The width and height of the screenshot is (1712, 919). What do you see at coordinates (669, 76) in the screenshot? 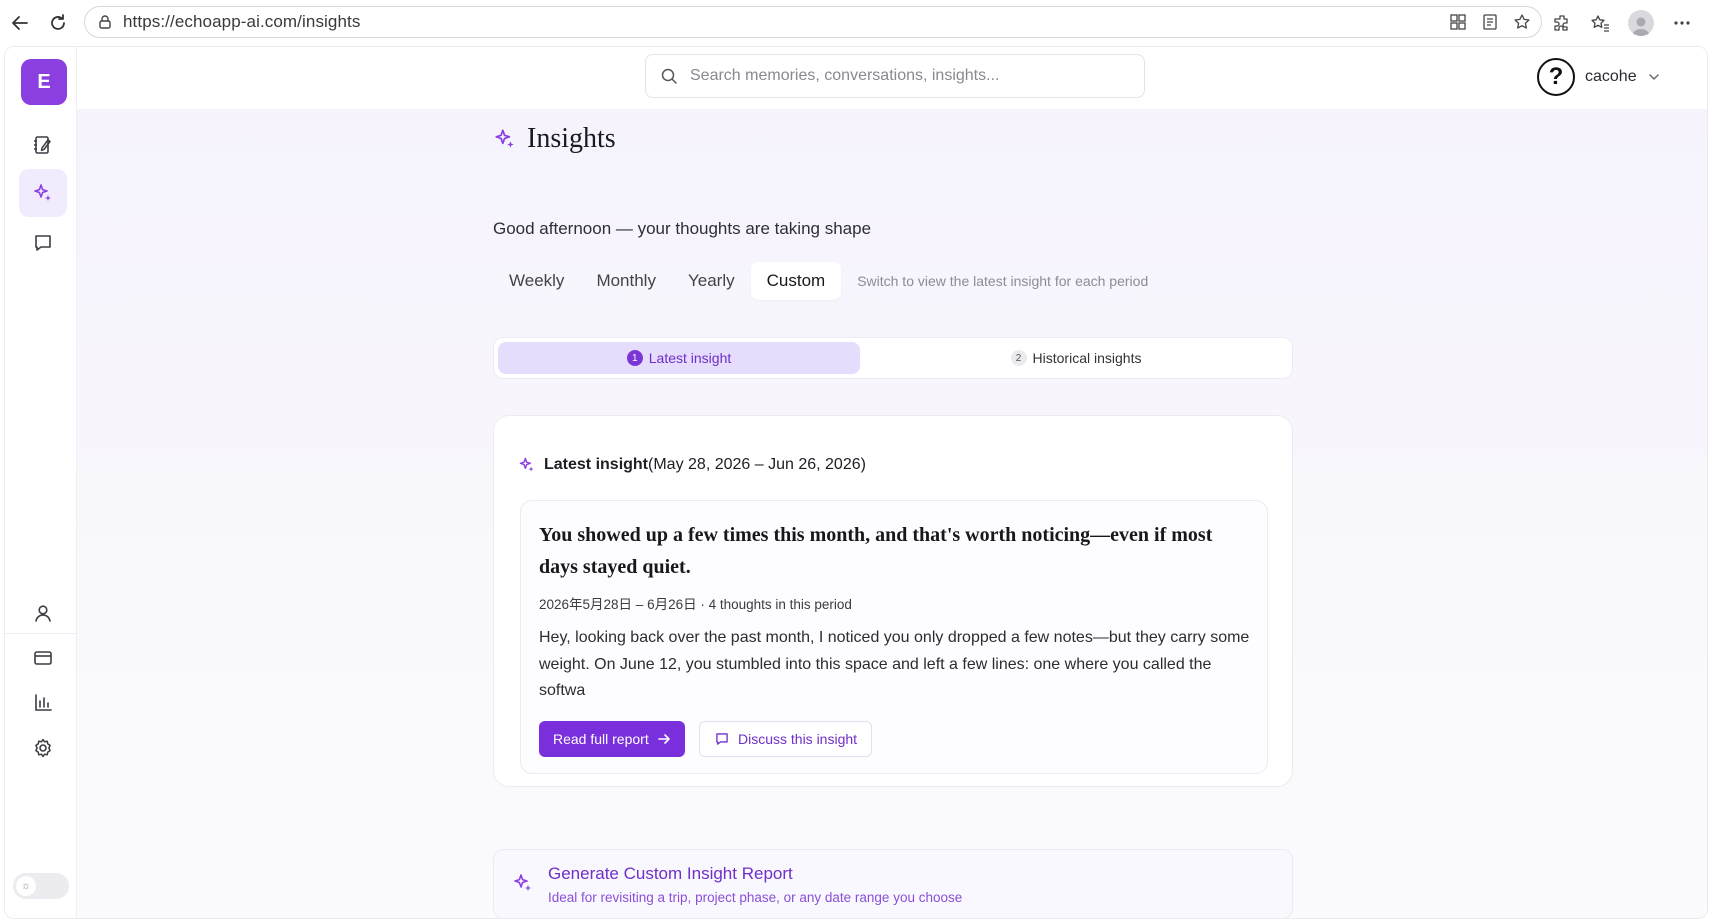
I see `search-icon` at bounding box center [669, 76].